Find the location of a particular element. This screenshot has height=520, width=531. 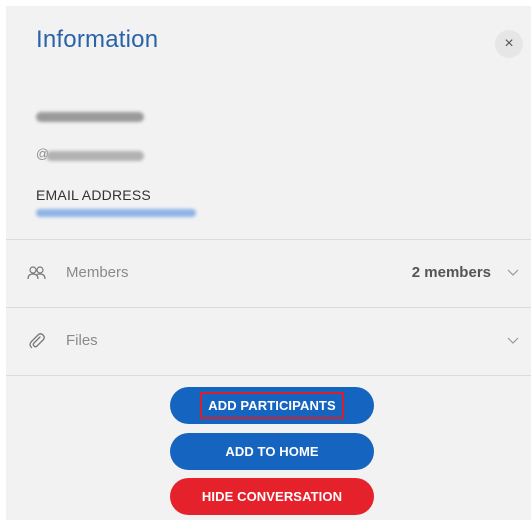

add-participants-label: ADD PARTICIPANTS is located at coordinates (272, 405).